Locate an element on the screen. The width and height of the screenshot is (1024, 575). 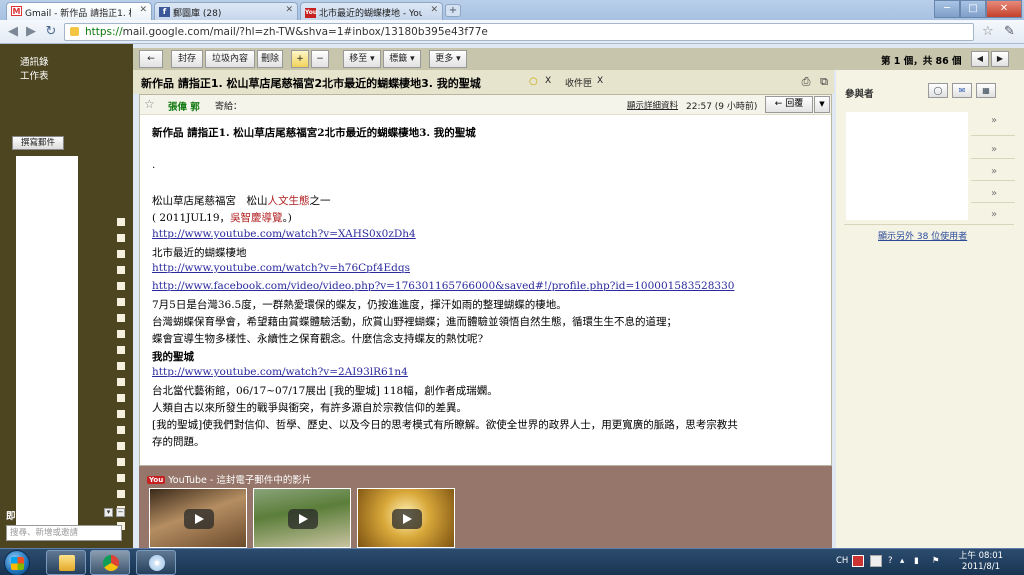
keyboard-icon is located at coordinates (876, 561).